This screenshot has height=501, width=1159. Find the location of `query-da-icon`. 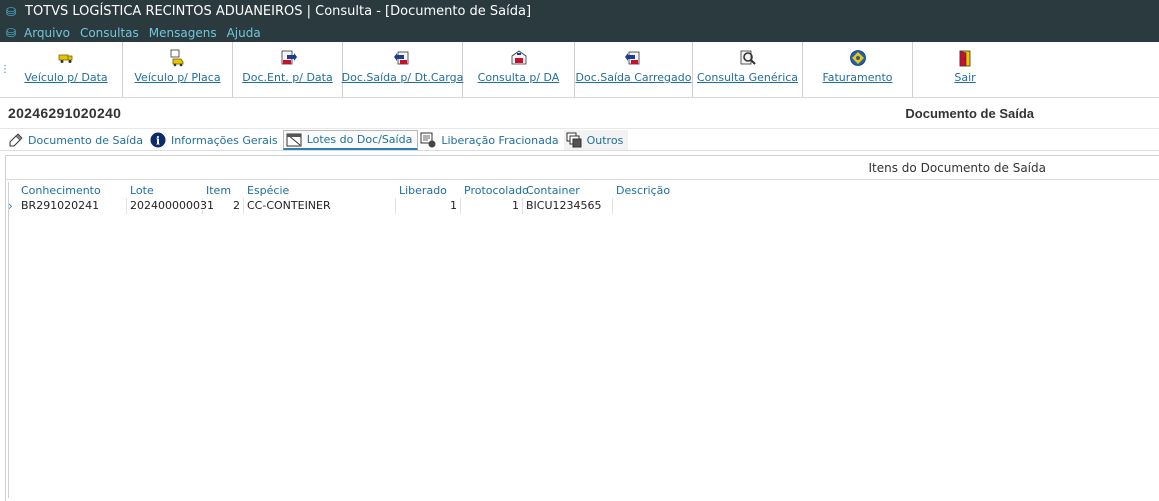

query-da-icon is located at coordinates (519, 58).